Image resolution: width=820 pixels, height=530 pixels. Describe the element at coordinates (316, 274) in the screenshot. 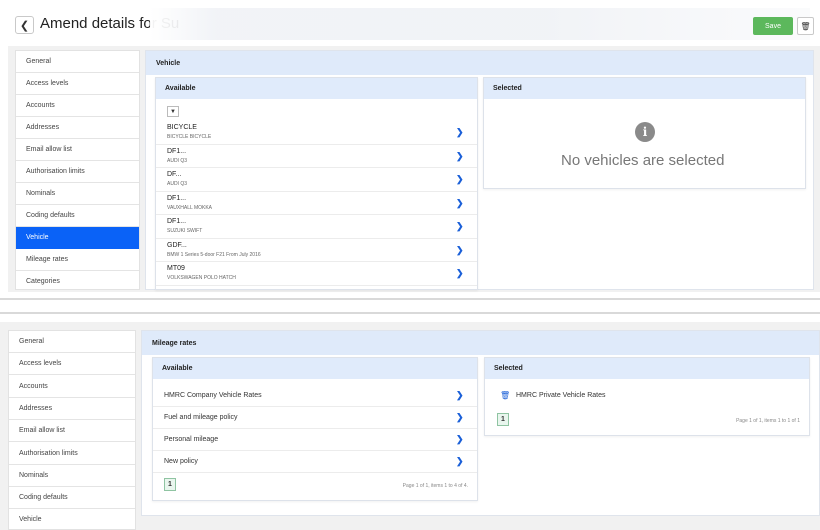

I see `vehicle-list-item: MT09 VOLKSWAGEN POLO HATCH ❯` at that location.